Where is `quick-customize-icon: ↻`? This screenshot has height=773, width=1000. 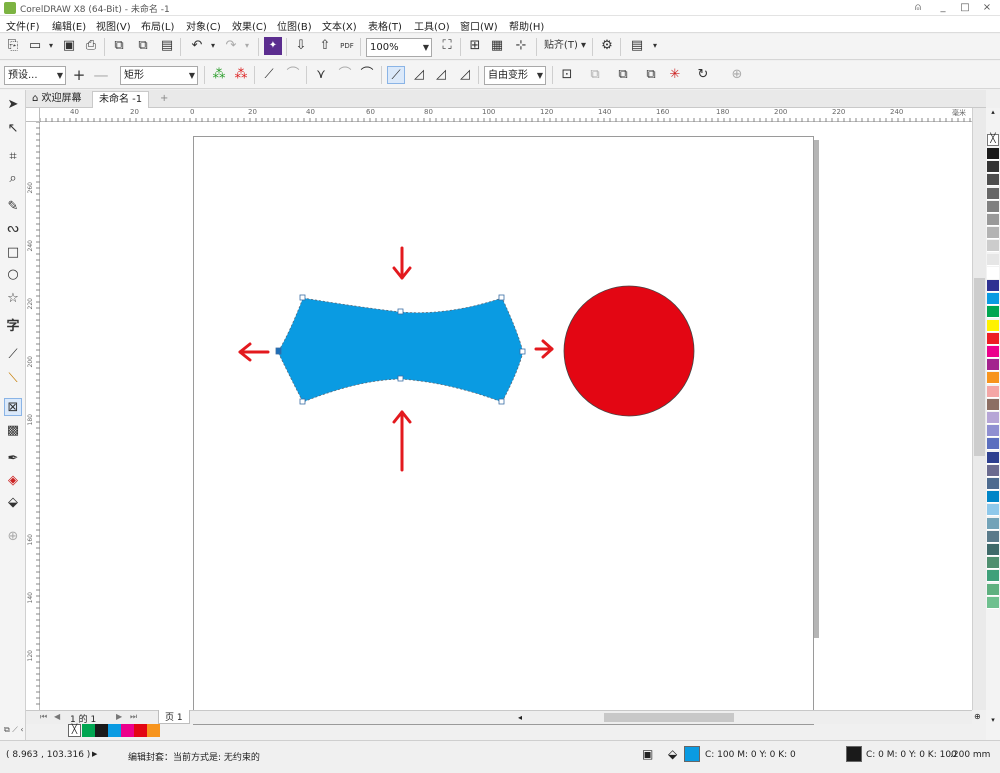 quick-customize-icon: ↻ is located at coordinates (703, 75).